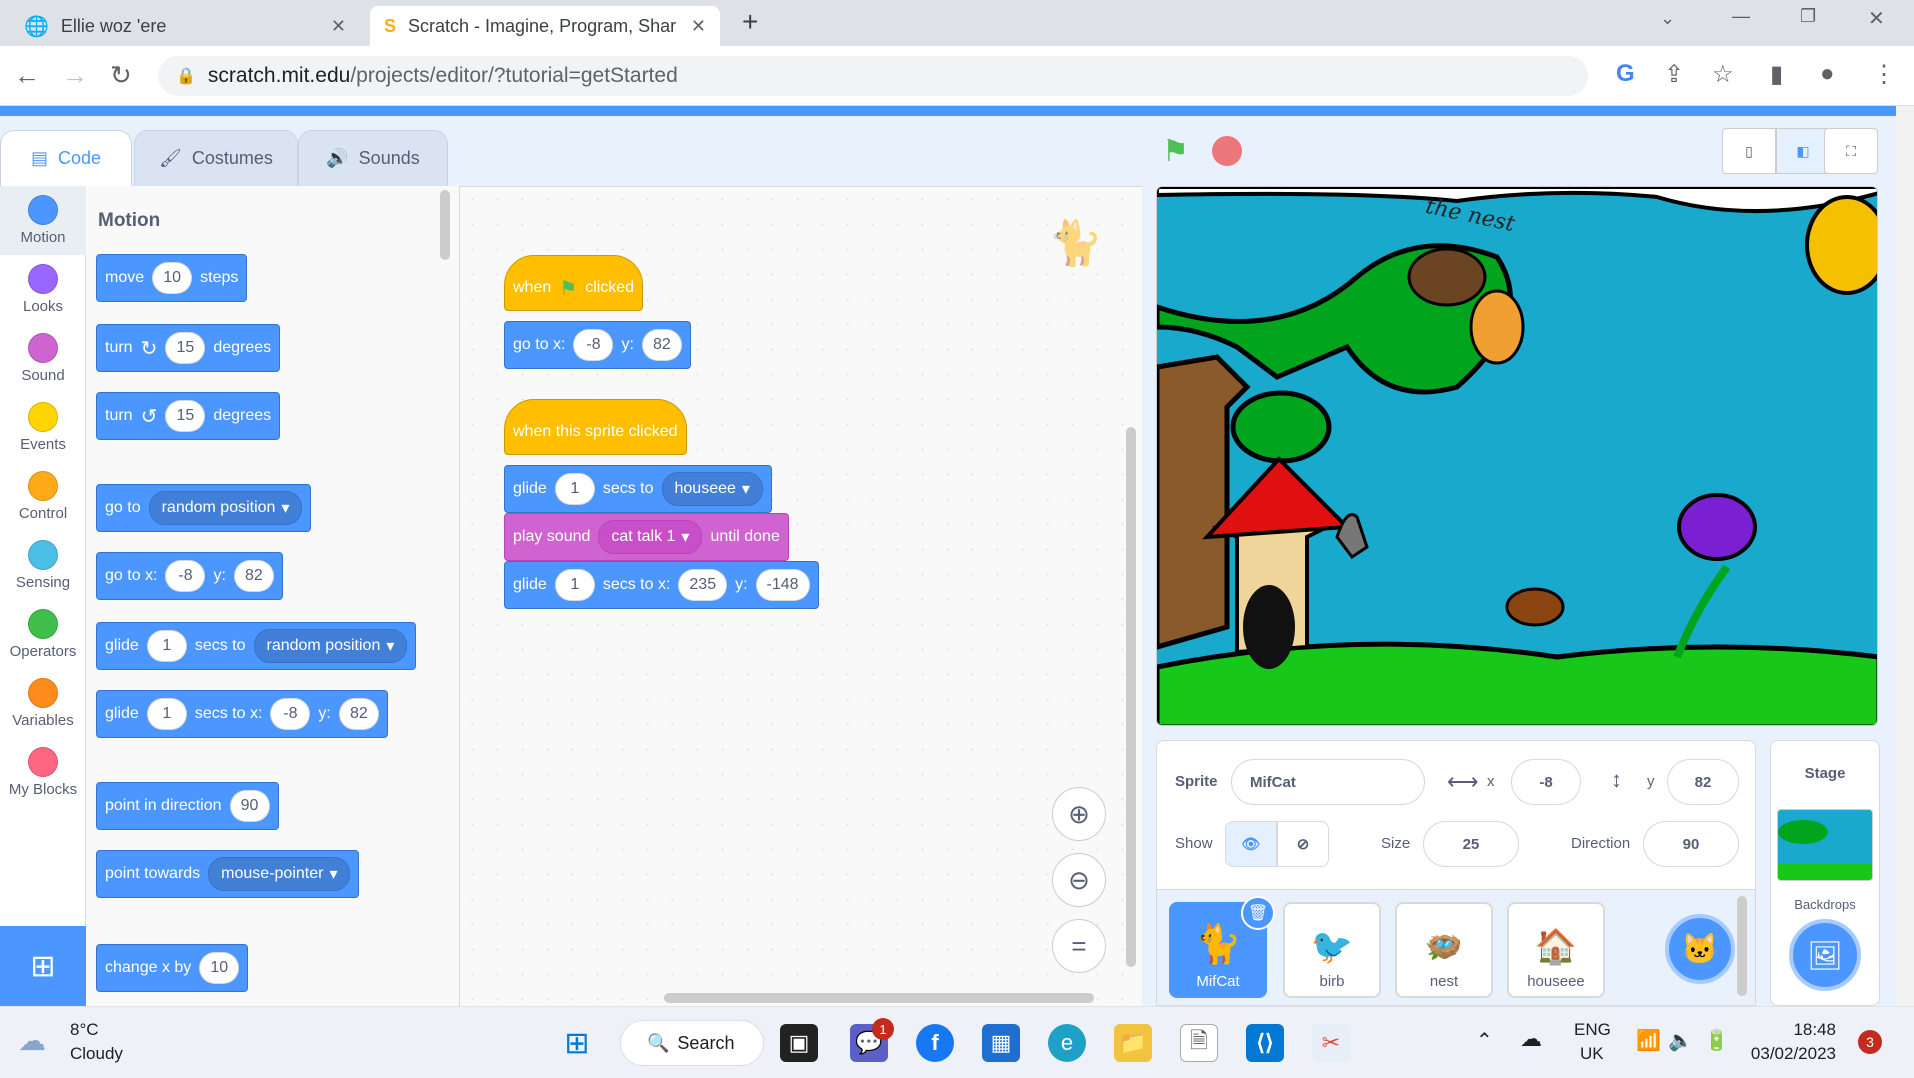 The image size is (1914, 1078). I want to click on category-operators: Operators, so click(43, 634).